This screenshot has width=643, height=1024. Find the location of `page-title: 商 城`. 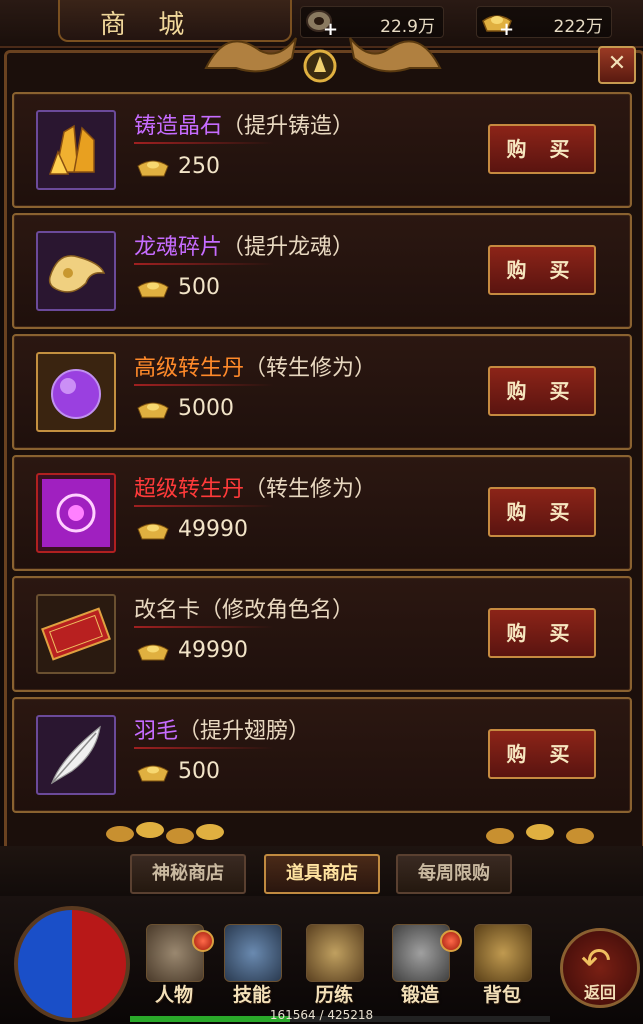

page-title: 商 城 is located at coordinates (148, 25).